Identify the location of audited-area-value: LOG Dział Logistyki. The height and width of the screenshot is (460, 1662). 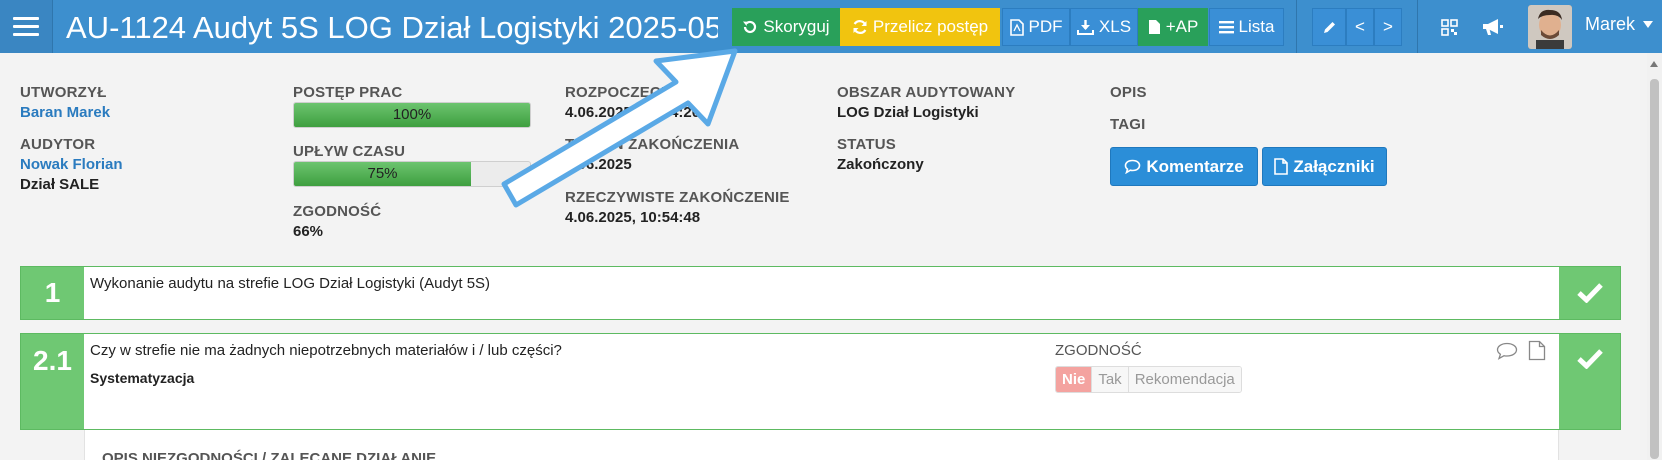
(908, 112).